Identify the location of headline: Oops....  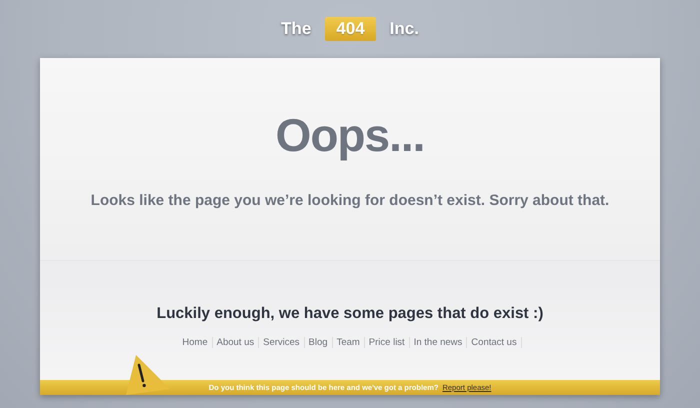
(350, 135).